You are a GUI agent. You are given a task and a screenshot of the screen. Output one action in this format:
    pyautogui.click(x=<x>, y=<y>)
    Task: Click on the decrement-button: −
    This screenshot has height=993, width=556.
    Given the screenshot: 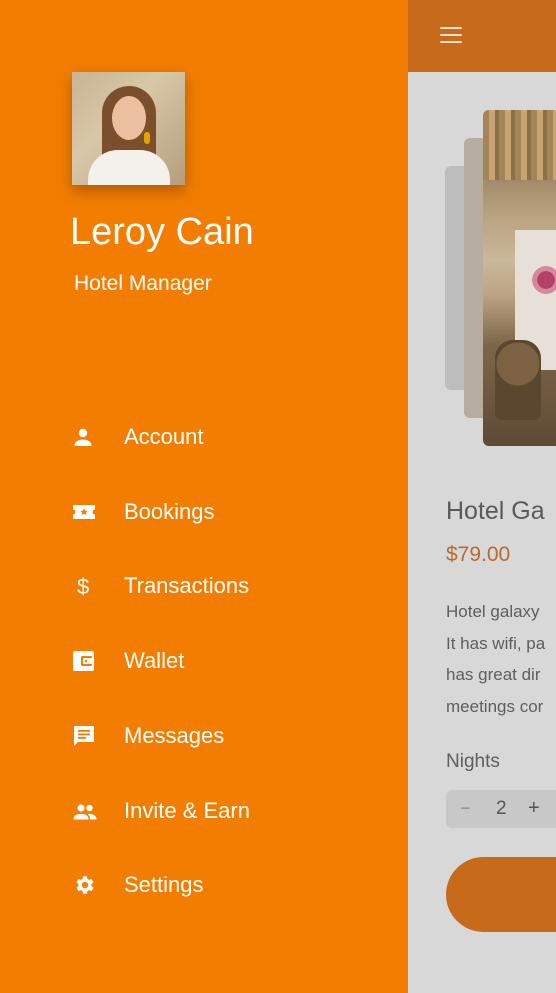 What is the action you would take?
    pyautogui.click(x=465, y=808)
    